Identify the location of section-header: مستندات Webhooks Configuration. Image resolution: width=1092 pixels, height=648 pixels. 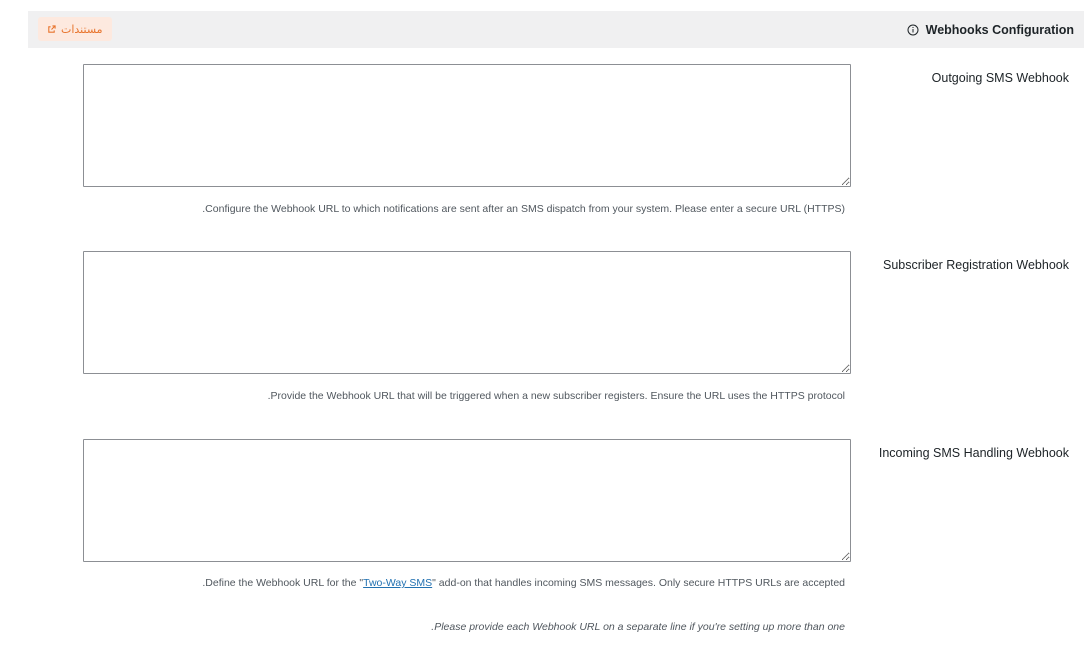
(556, 29).